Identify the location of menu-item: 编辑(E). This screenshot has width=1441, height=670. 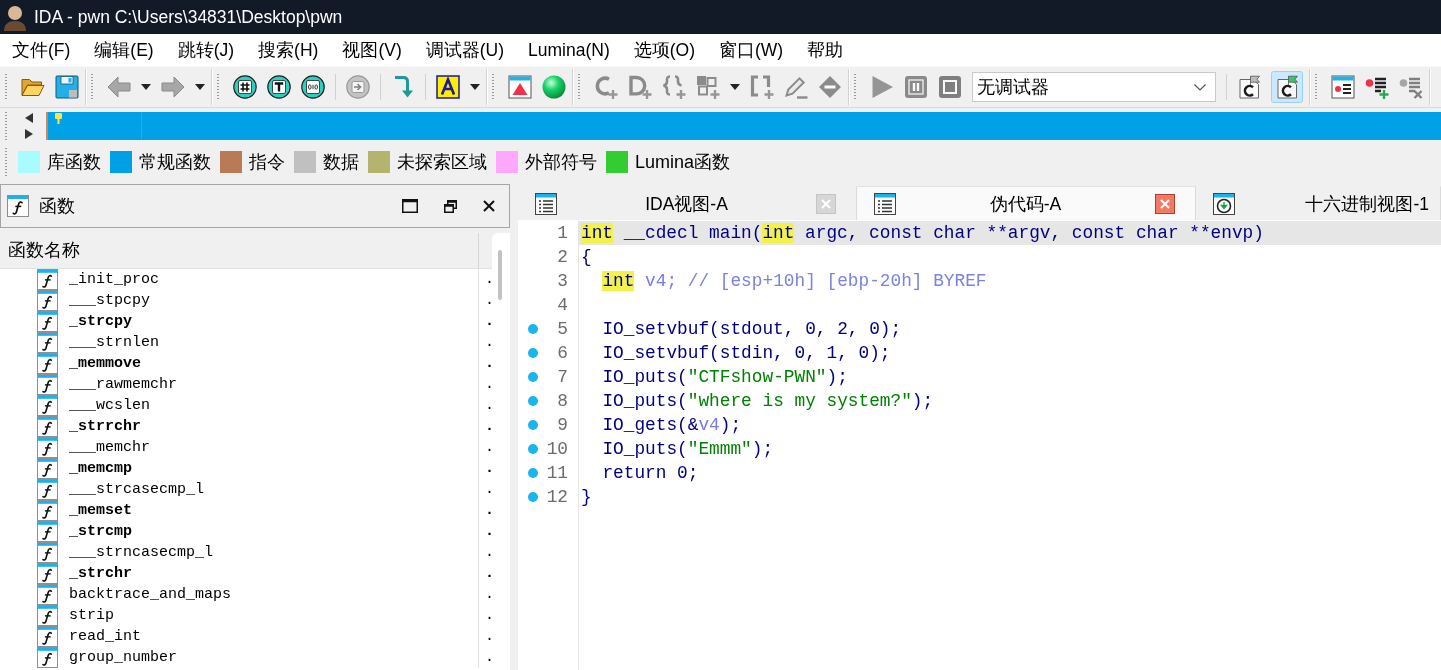
(124, 50).